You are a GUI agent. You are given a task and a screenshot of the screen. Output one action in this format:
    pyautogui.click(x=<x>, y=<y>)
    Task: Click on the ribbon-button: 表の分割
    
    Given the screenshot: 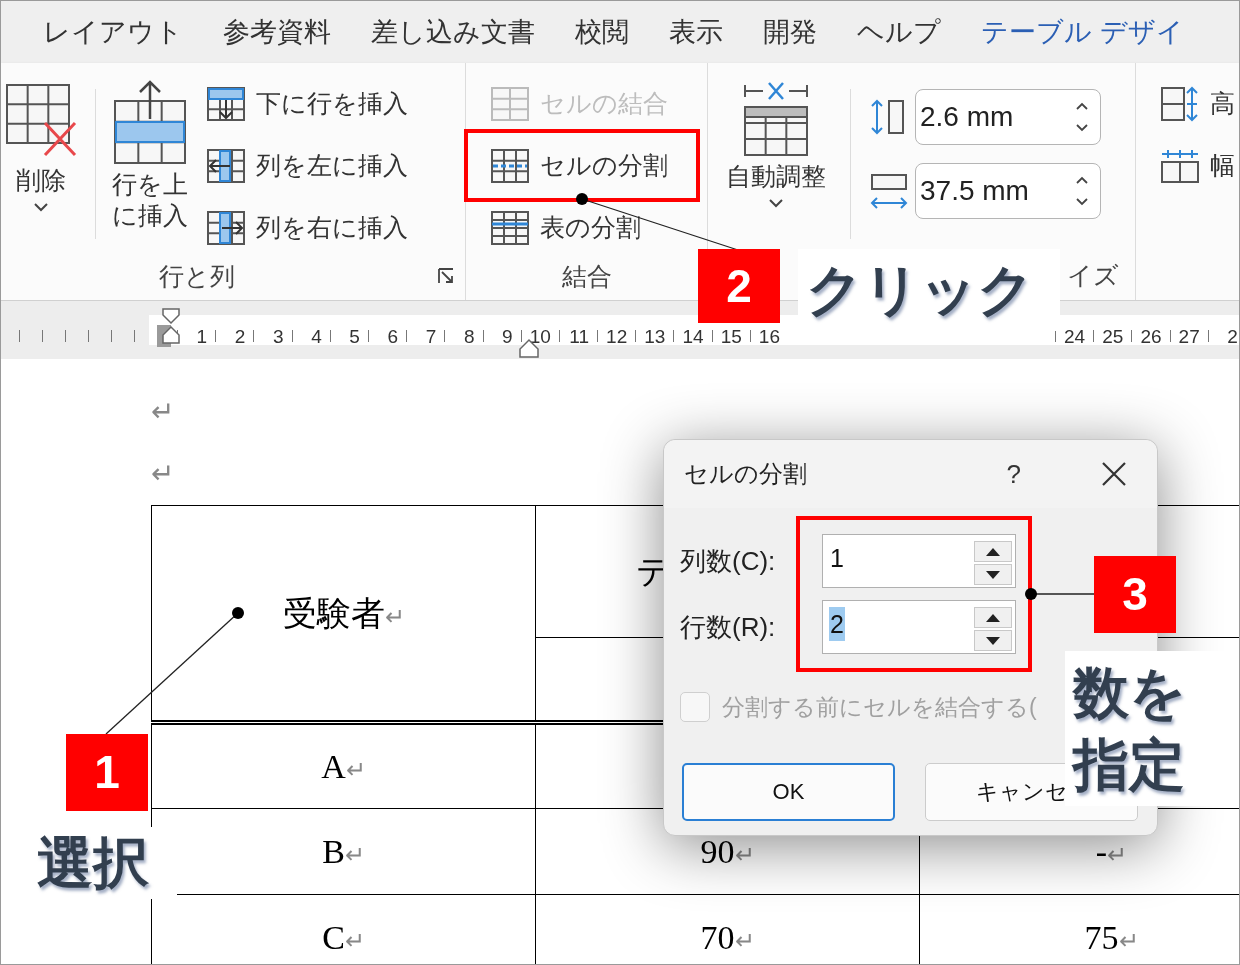 What is the action you would take?
    pyautogui.click(x=579, y=228)
    